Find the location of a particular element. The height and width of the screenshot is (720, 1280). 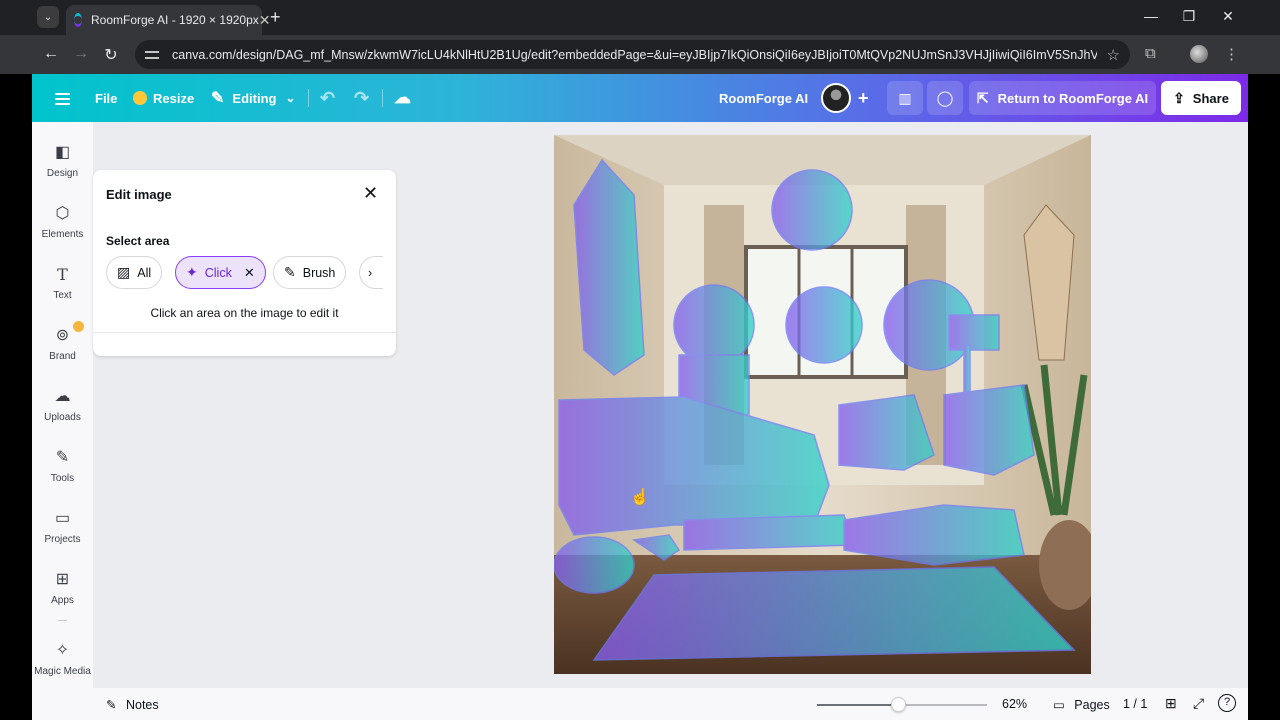

site-info-icon is located at coordinates (152, 55).